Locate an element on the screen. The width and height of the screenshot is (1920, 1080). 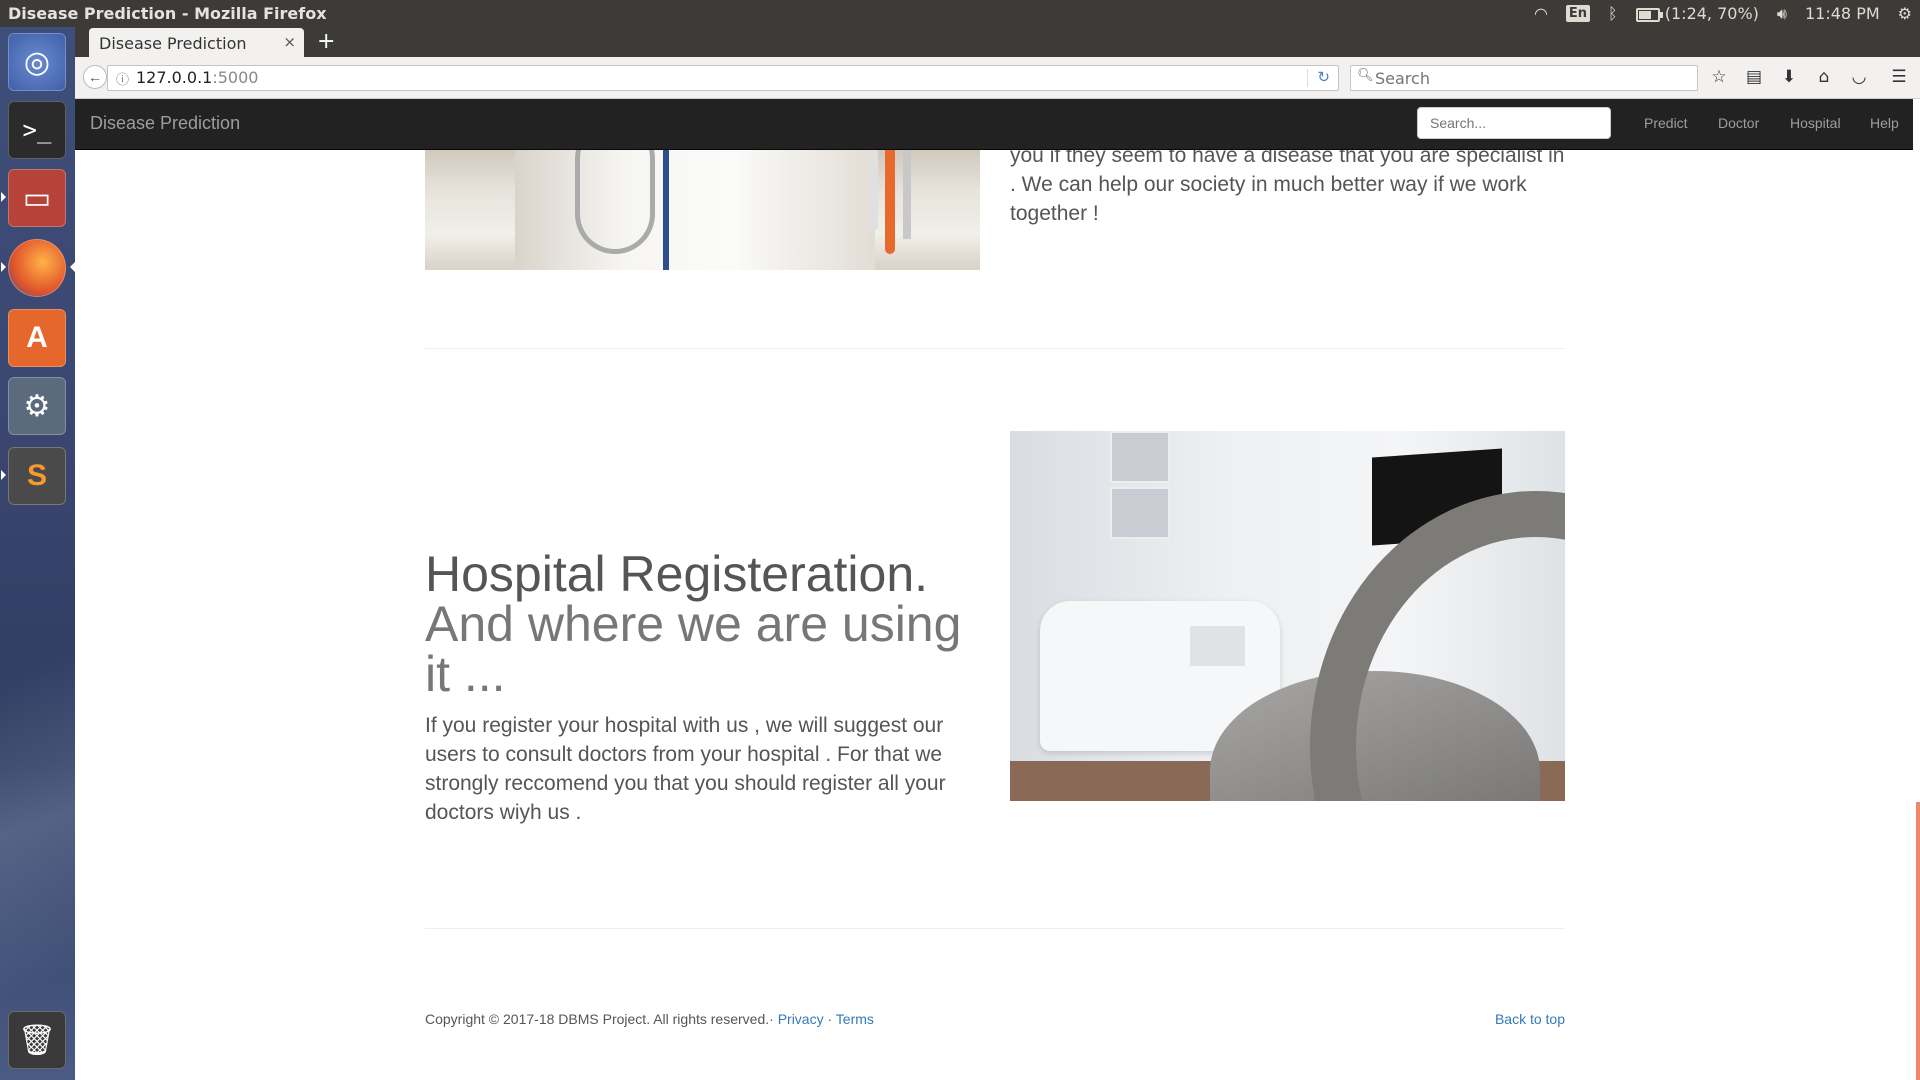
home-icon: ⌂ is located at coordinates (1824, 77).